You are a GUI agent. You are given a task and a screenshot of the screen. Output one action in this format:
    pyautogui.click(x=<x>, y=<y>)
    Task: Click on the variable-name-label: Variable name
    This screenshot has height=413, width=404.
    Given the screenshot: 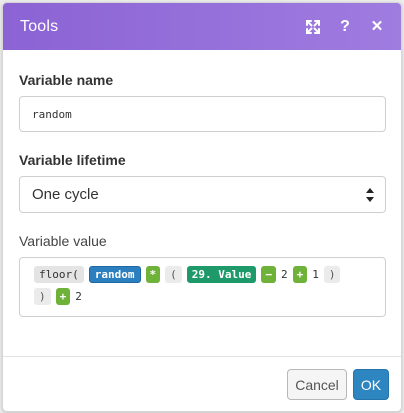 What is the action you would take?
    pyautogui.click(x=66, y=80)
    